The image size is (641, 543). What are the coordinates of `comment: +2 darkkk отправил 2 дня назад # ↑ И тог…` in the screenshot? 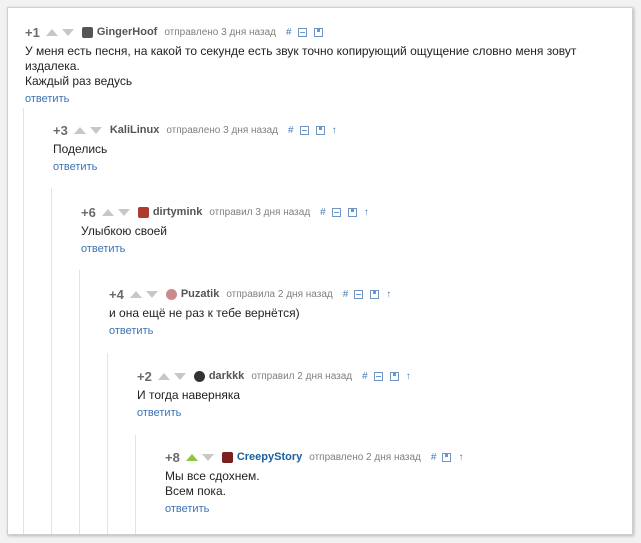 It's located at (372, 394).